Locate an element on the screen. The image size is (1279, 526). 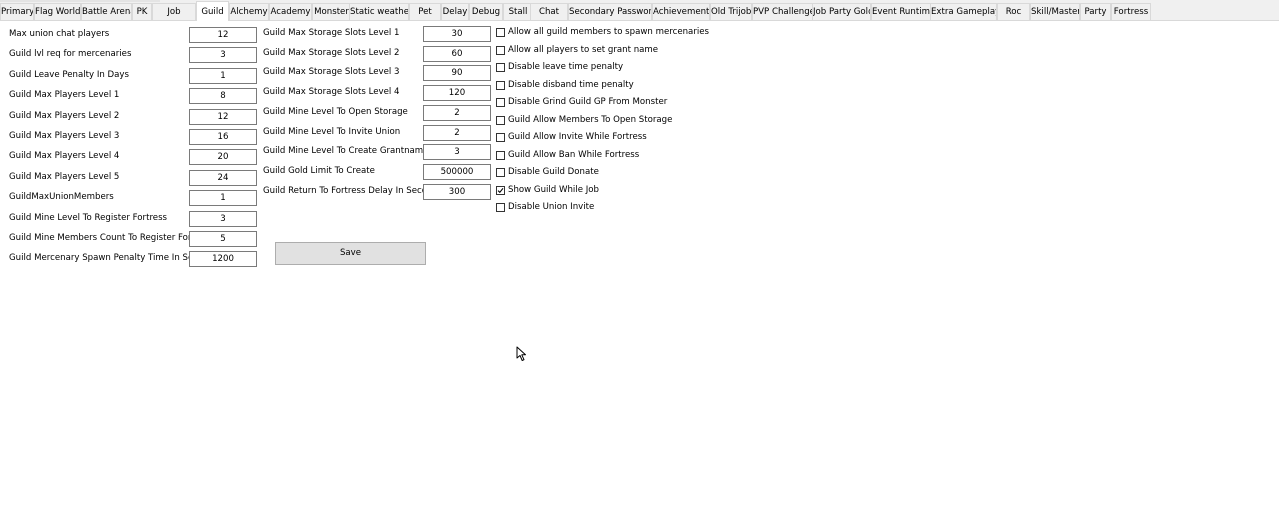
tab-guild: Guild is located at coordinates (212, 11).